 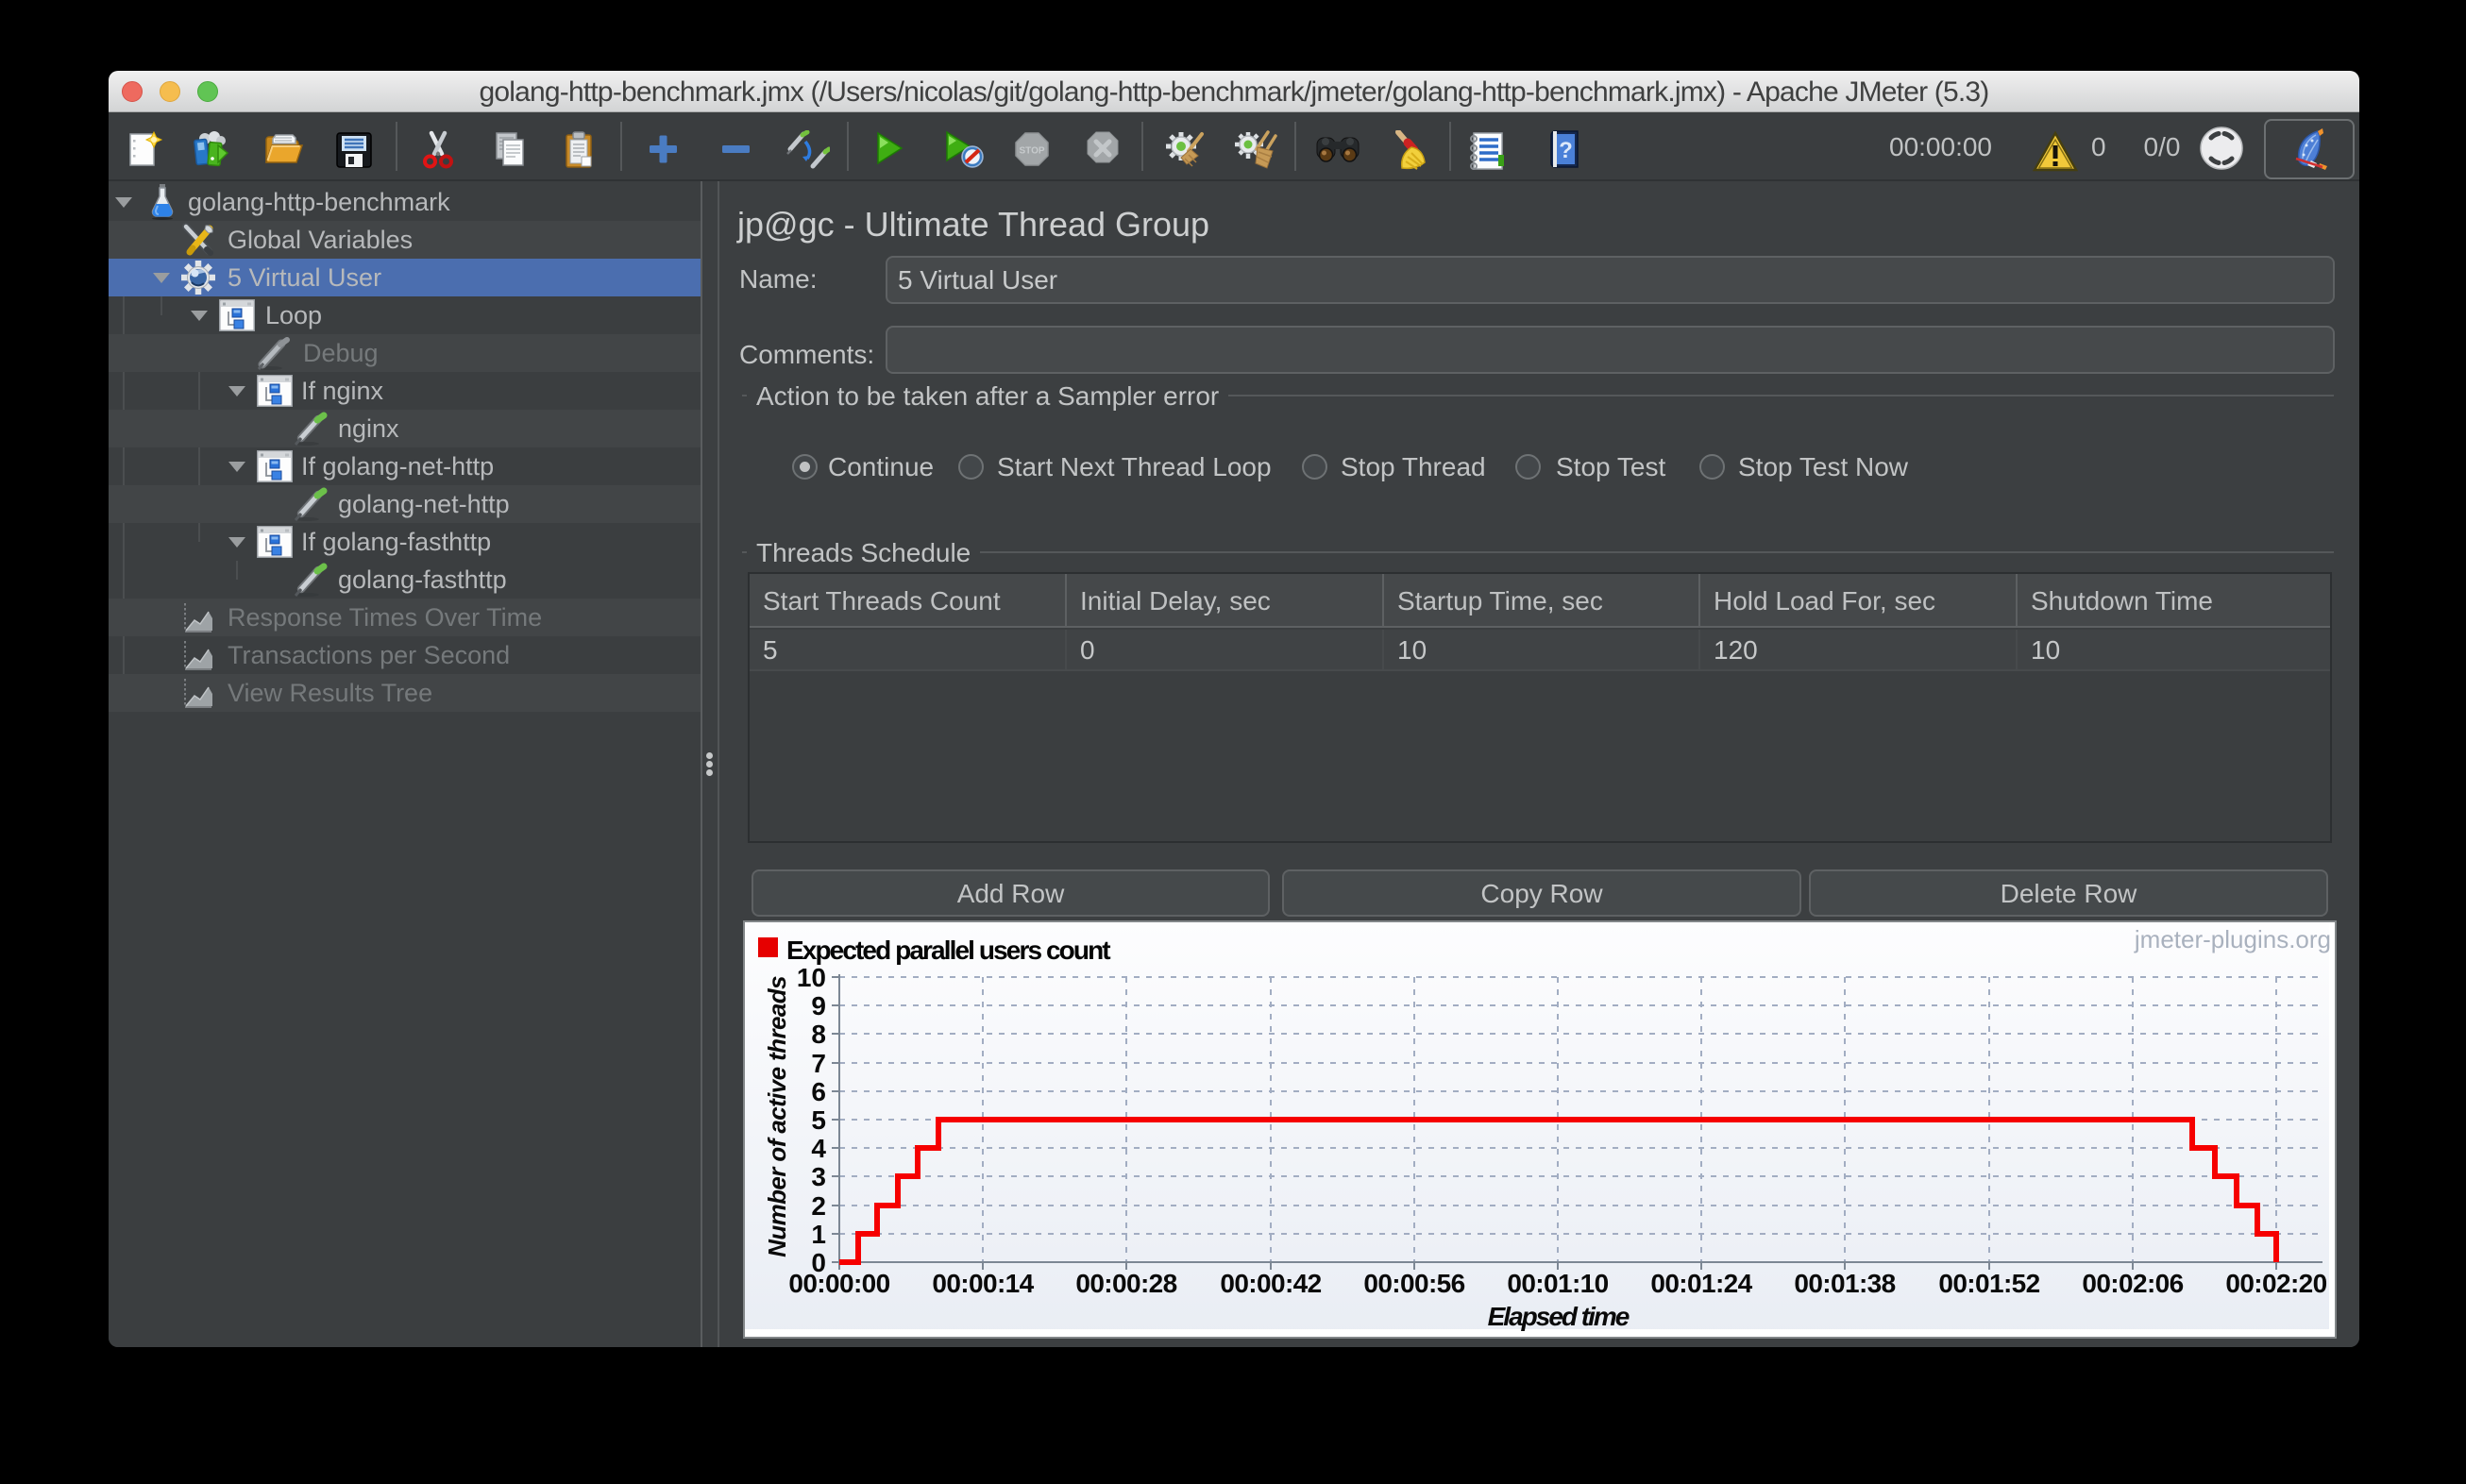 What do you see at coordinates (818, 1176) in the screenshot?
I see `svg-text: 3` at bounding box center [818, 1176].